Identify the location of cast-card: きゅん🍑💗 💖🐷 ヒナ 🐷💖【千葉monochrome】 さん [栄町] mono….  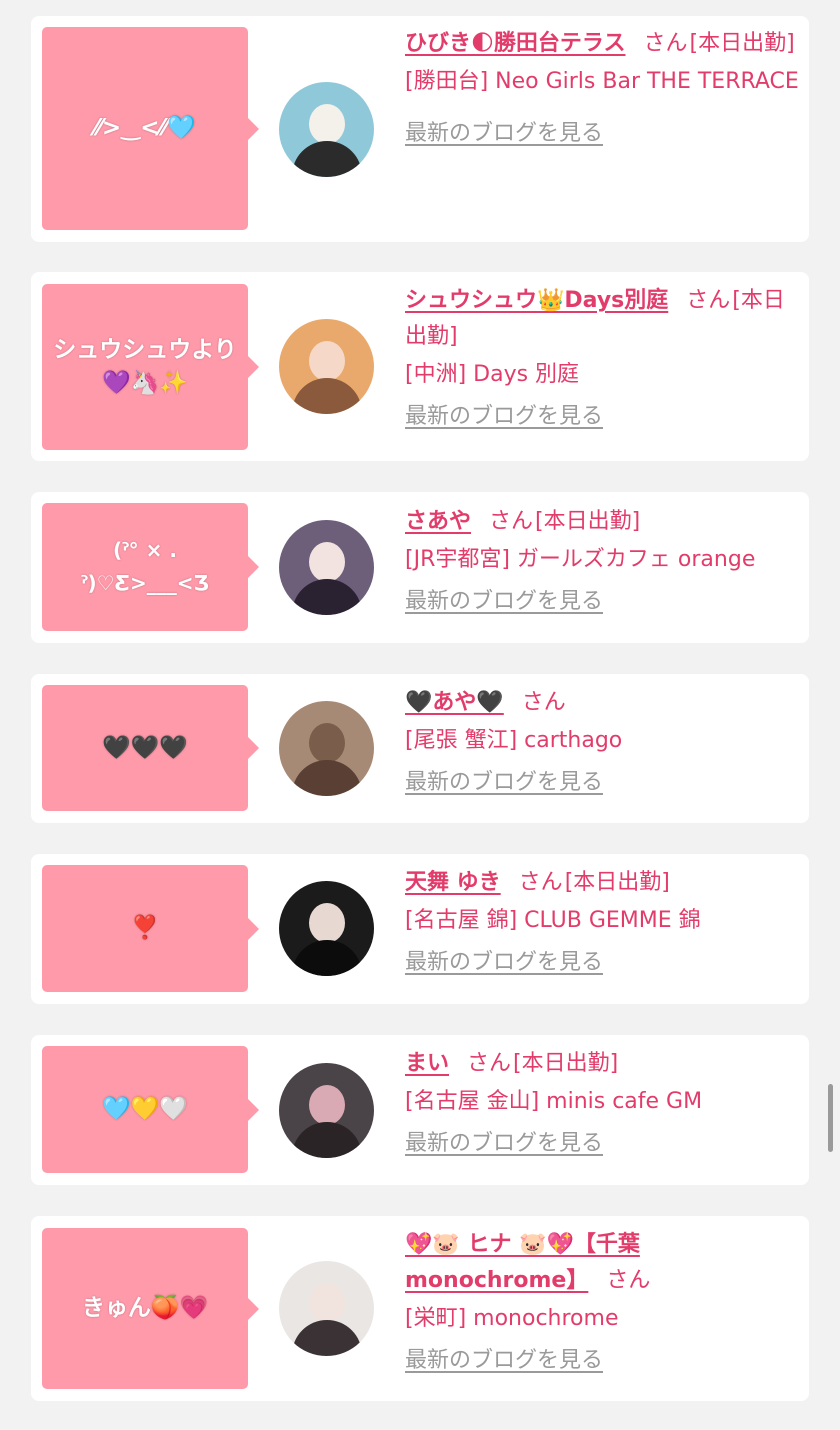
(420, 1308).